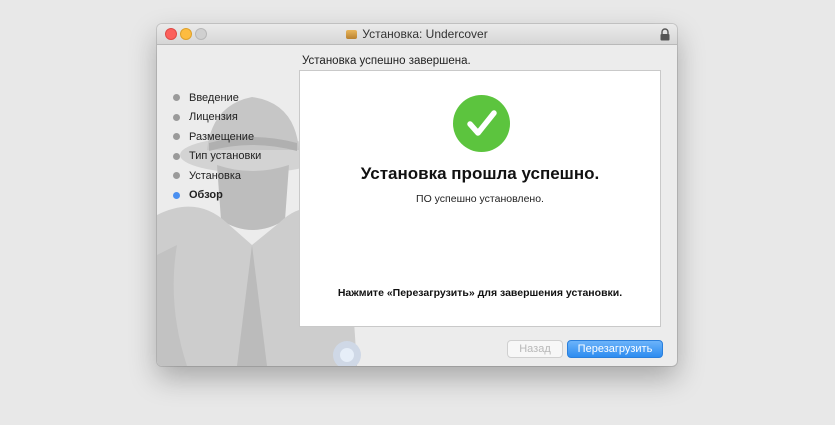 This screenshot has width=835, height=425. Describe the element at coordinates (480, 173) in the screenshot. I see `success-heading: Установка прошла успешно.` at that location.